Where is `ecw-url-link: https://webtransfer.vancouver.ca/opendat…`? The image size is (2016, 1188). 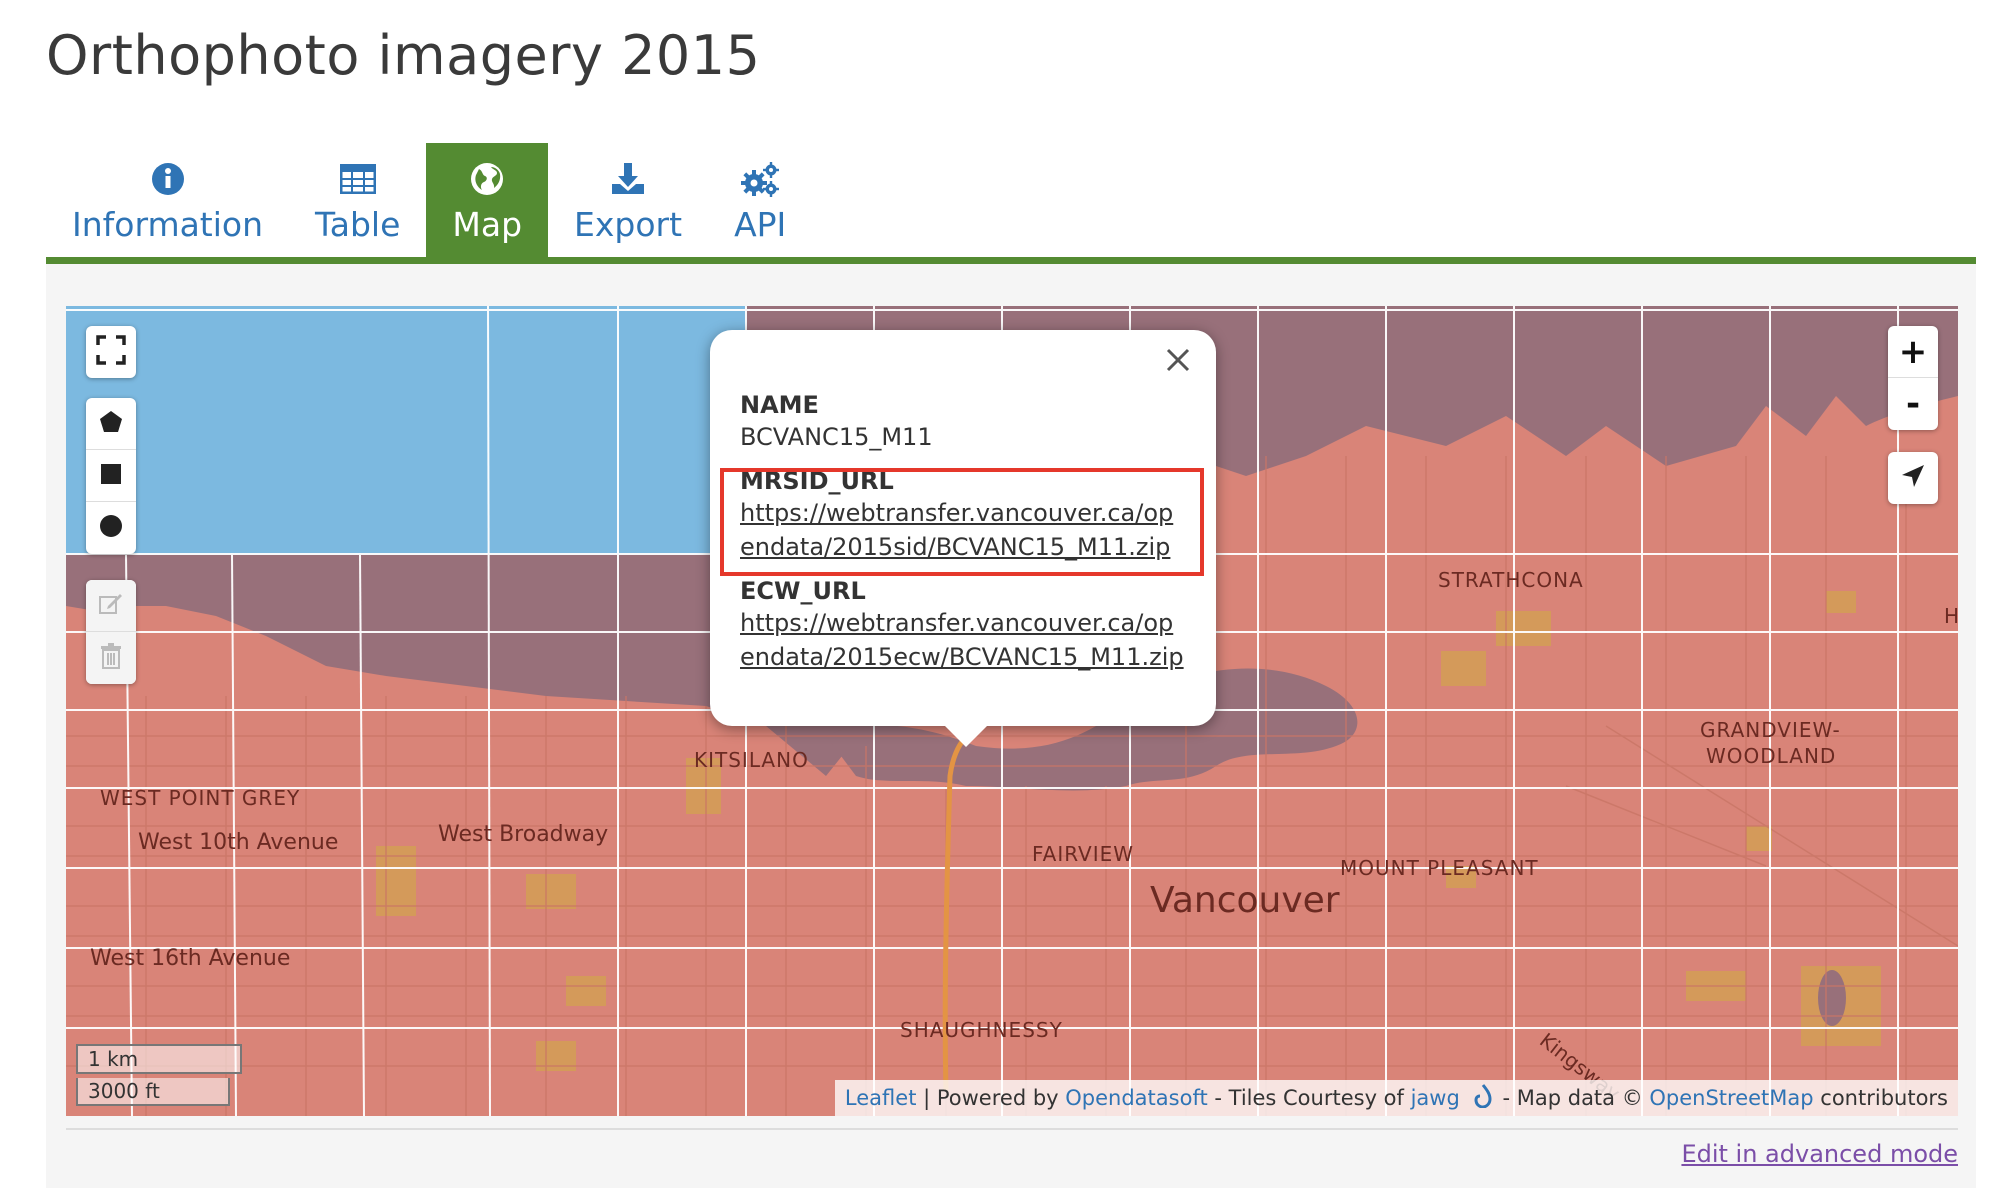
ecw-url-link: https://webtransfer.vancouver.ca/opendat… is located at coordinates (963, 640).